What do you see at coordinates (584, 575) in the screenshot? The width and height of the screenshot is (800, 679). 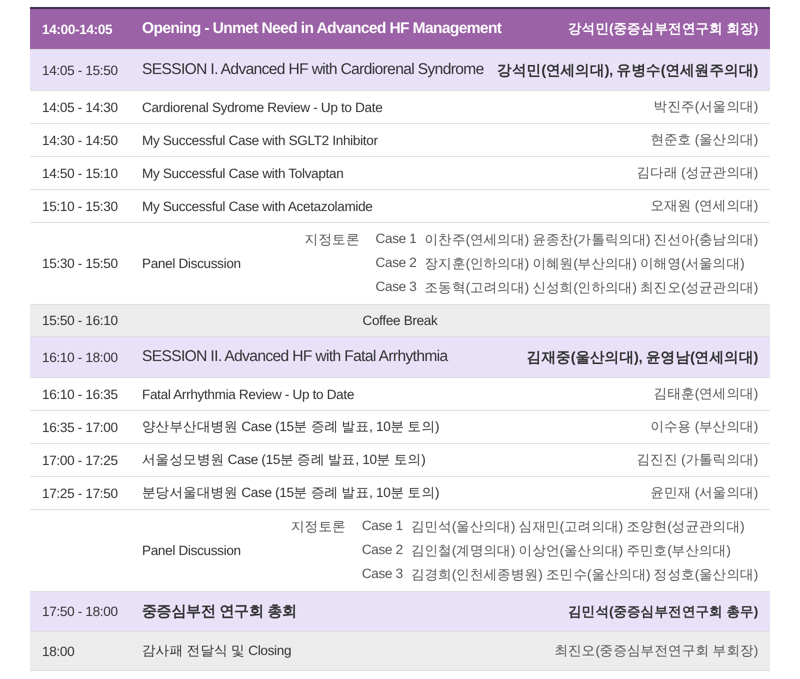 I see `panelist-names: 김경희(인천세종병원) 조민수(울산의대) 정성호(울산의대)` at bounding box center [584, 575].